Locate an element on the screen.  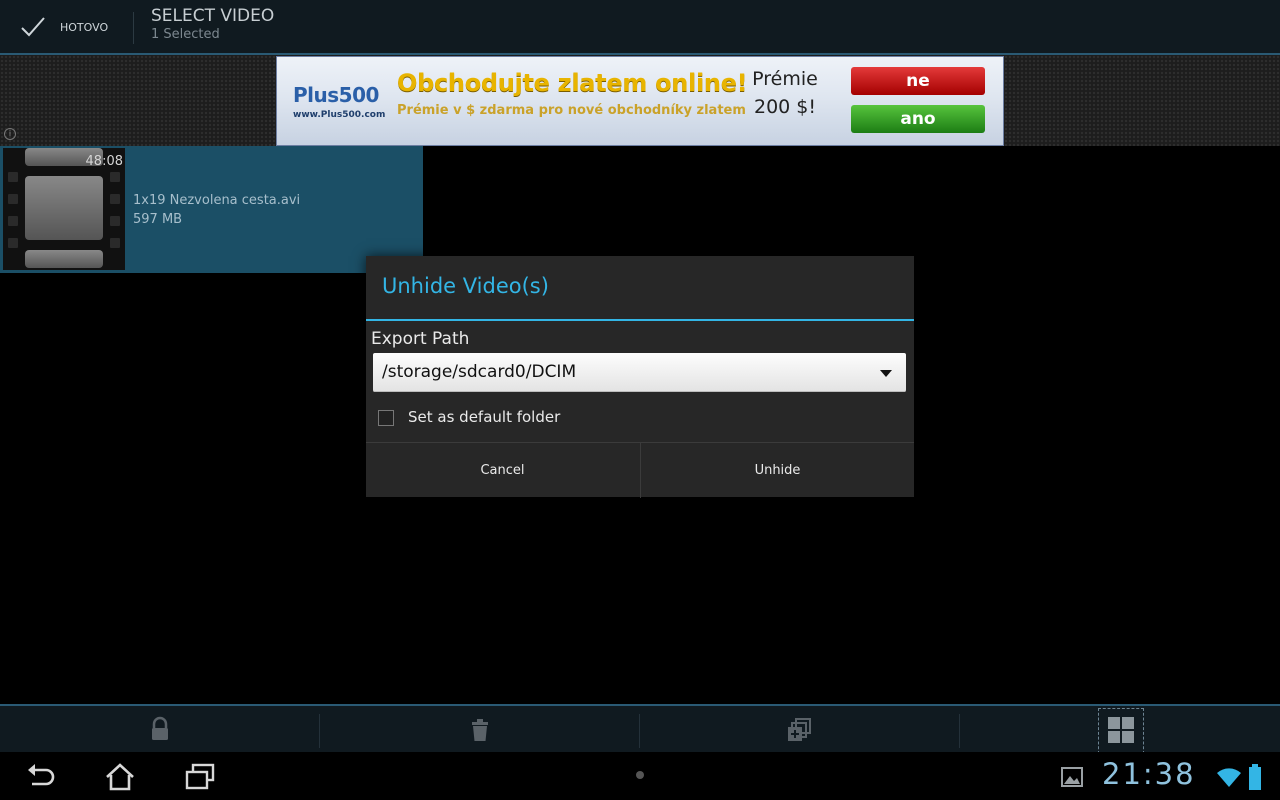
bottom-action-bar is located at coordinates (640, 729).